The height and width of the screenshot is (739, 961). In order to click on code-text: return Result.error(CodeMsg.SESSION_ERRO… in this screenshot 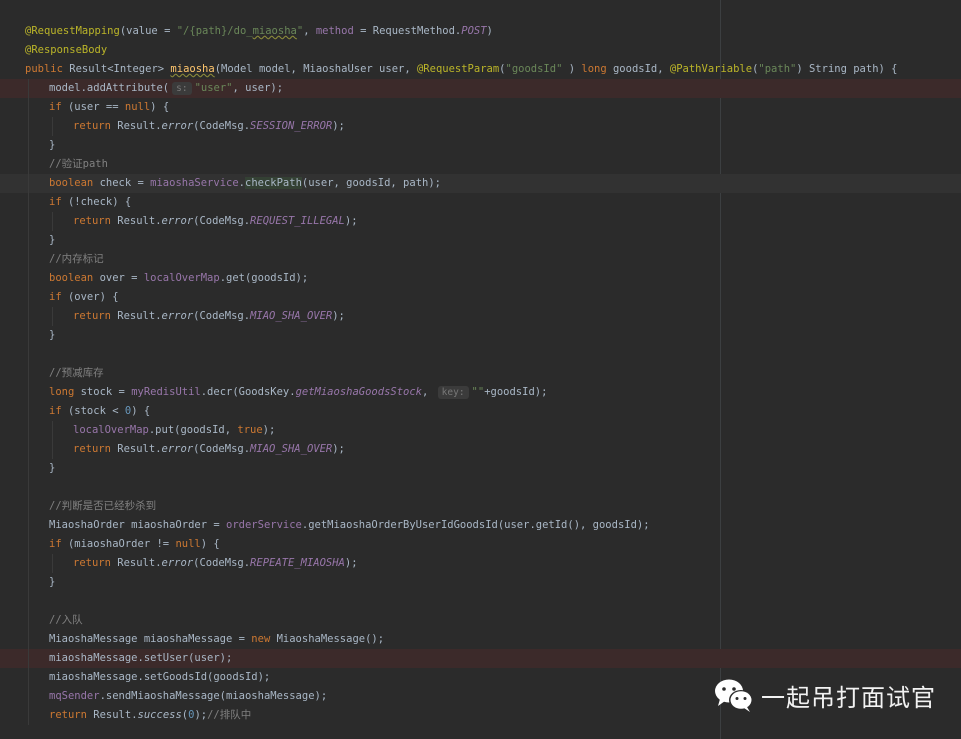, I will do `click(209, 126)`.